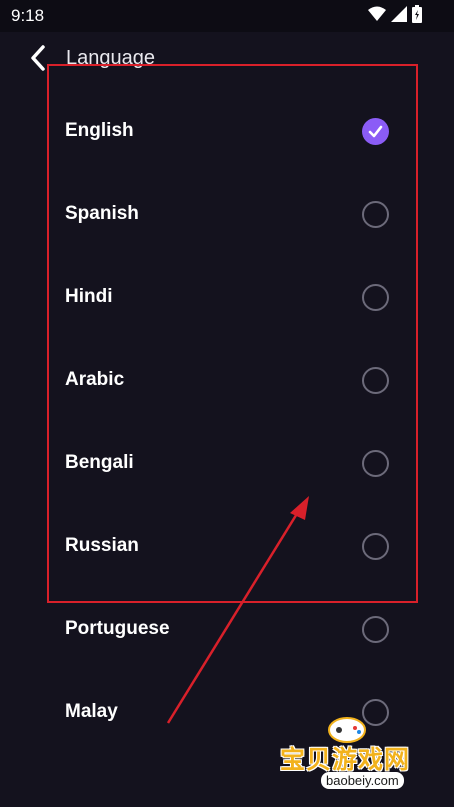 The image size is (454, 807). Describe the element at coordinates (95, 379) in the screenshot. I see `language-label: Arabic` at that location.